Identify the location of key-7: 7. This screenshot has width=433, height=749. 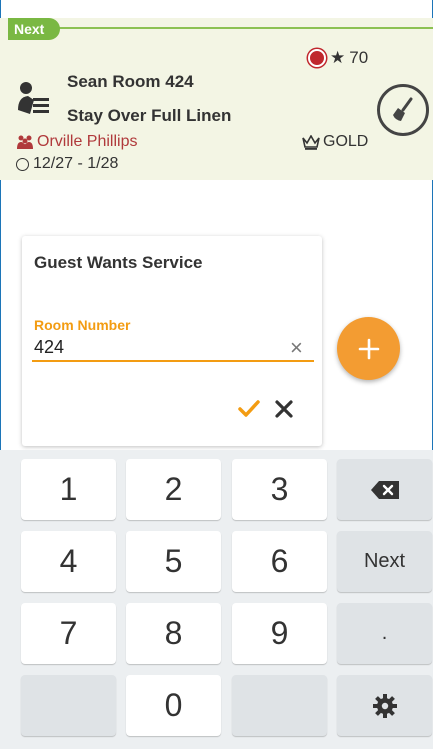
(68, 633).